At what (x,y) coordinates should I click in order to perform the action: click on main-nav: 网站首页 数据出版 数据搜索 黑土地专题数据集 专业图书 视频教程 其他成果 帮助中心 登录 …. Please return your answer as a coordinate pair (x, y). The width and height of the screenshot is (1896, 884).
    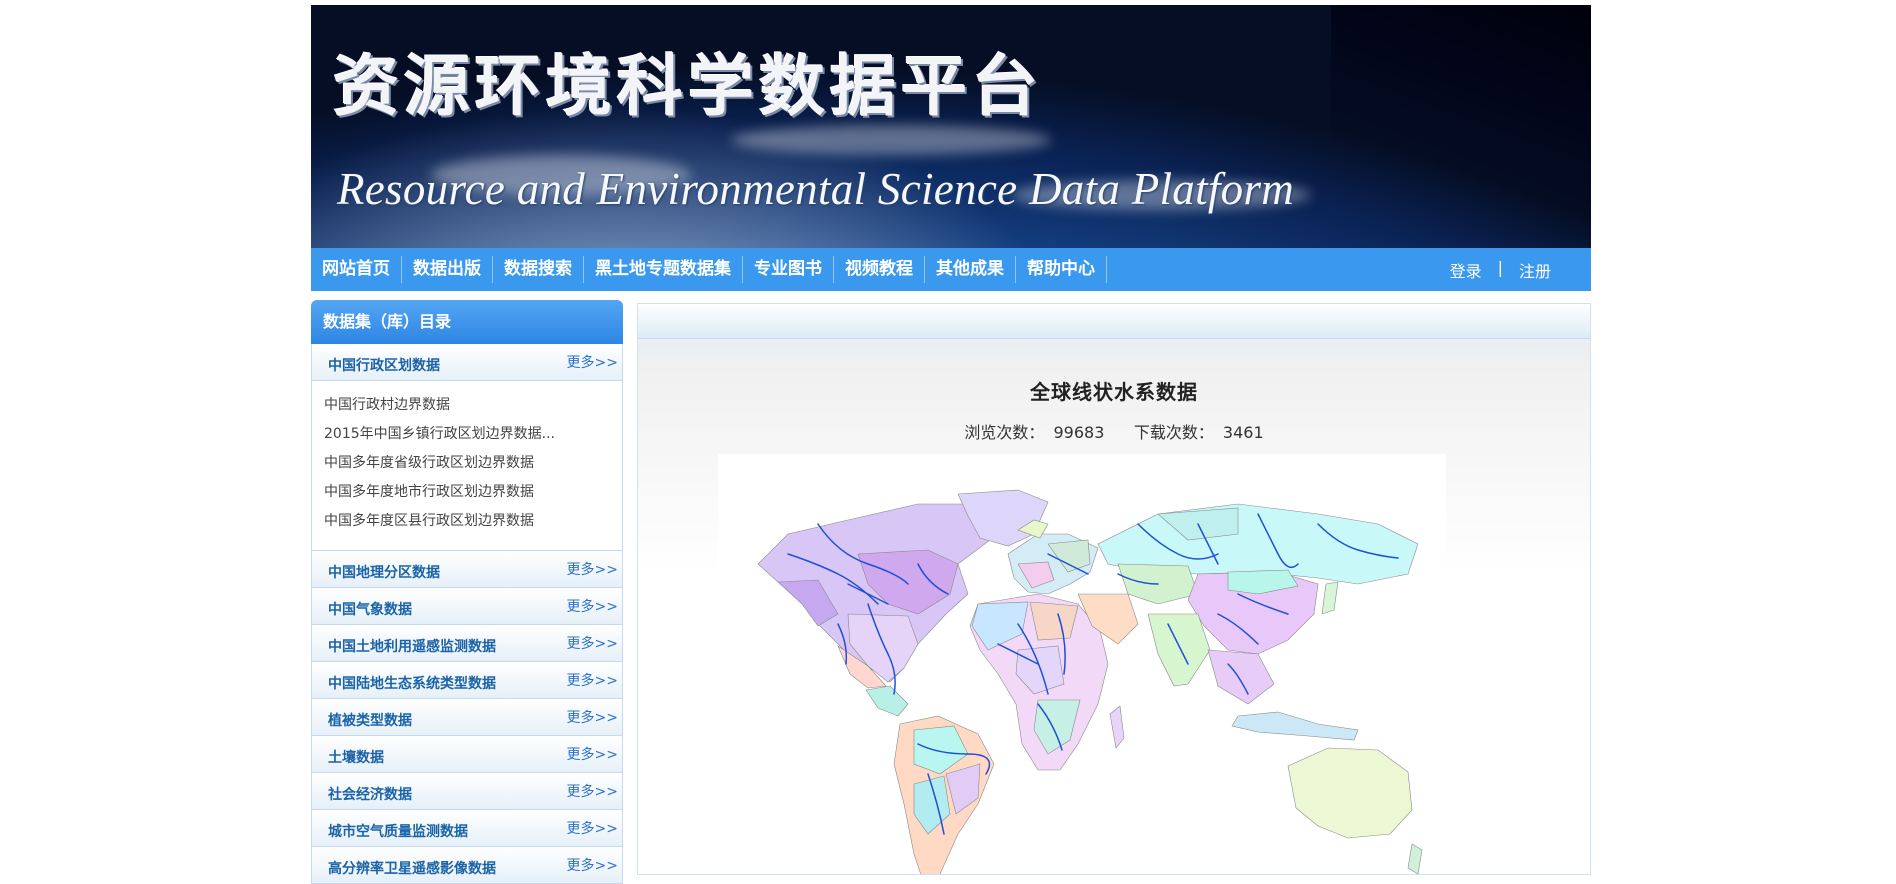
    Looking at the image, I should click on (951, 269).